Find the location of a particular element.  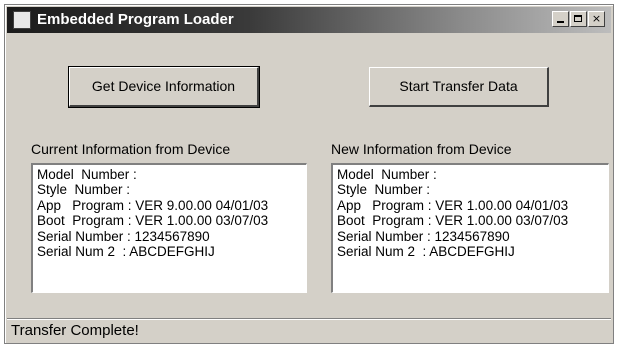

new-serial-num-2: Serial Num 2 : ABCDEFGHIJ is located at coordinates (426, 252).